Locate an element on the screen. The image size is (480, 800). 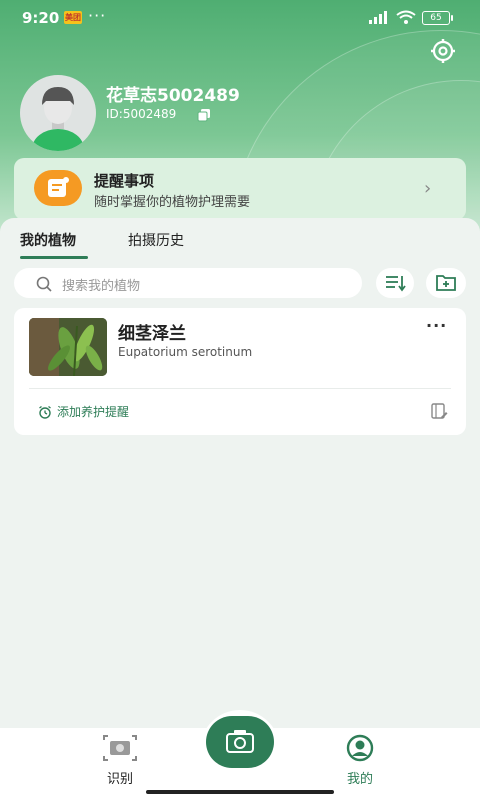
camera-icon is located at coordinates (240, 741).